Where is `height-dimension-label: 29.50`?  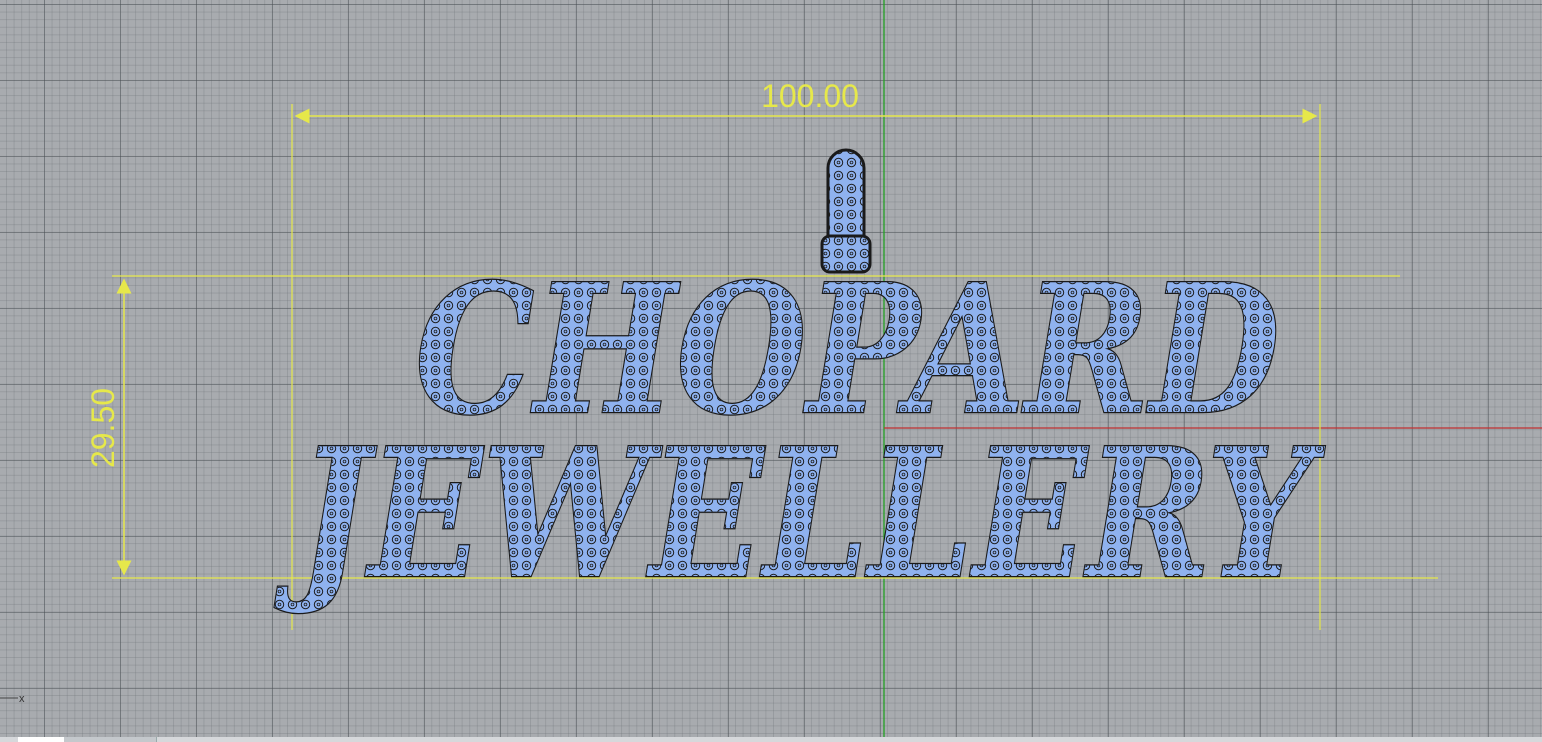
height-dimension-label: 29.50 is located at coordinates (103, 428).